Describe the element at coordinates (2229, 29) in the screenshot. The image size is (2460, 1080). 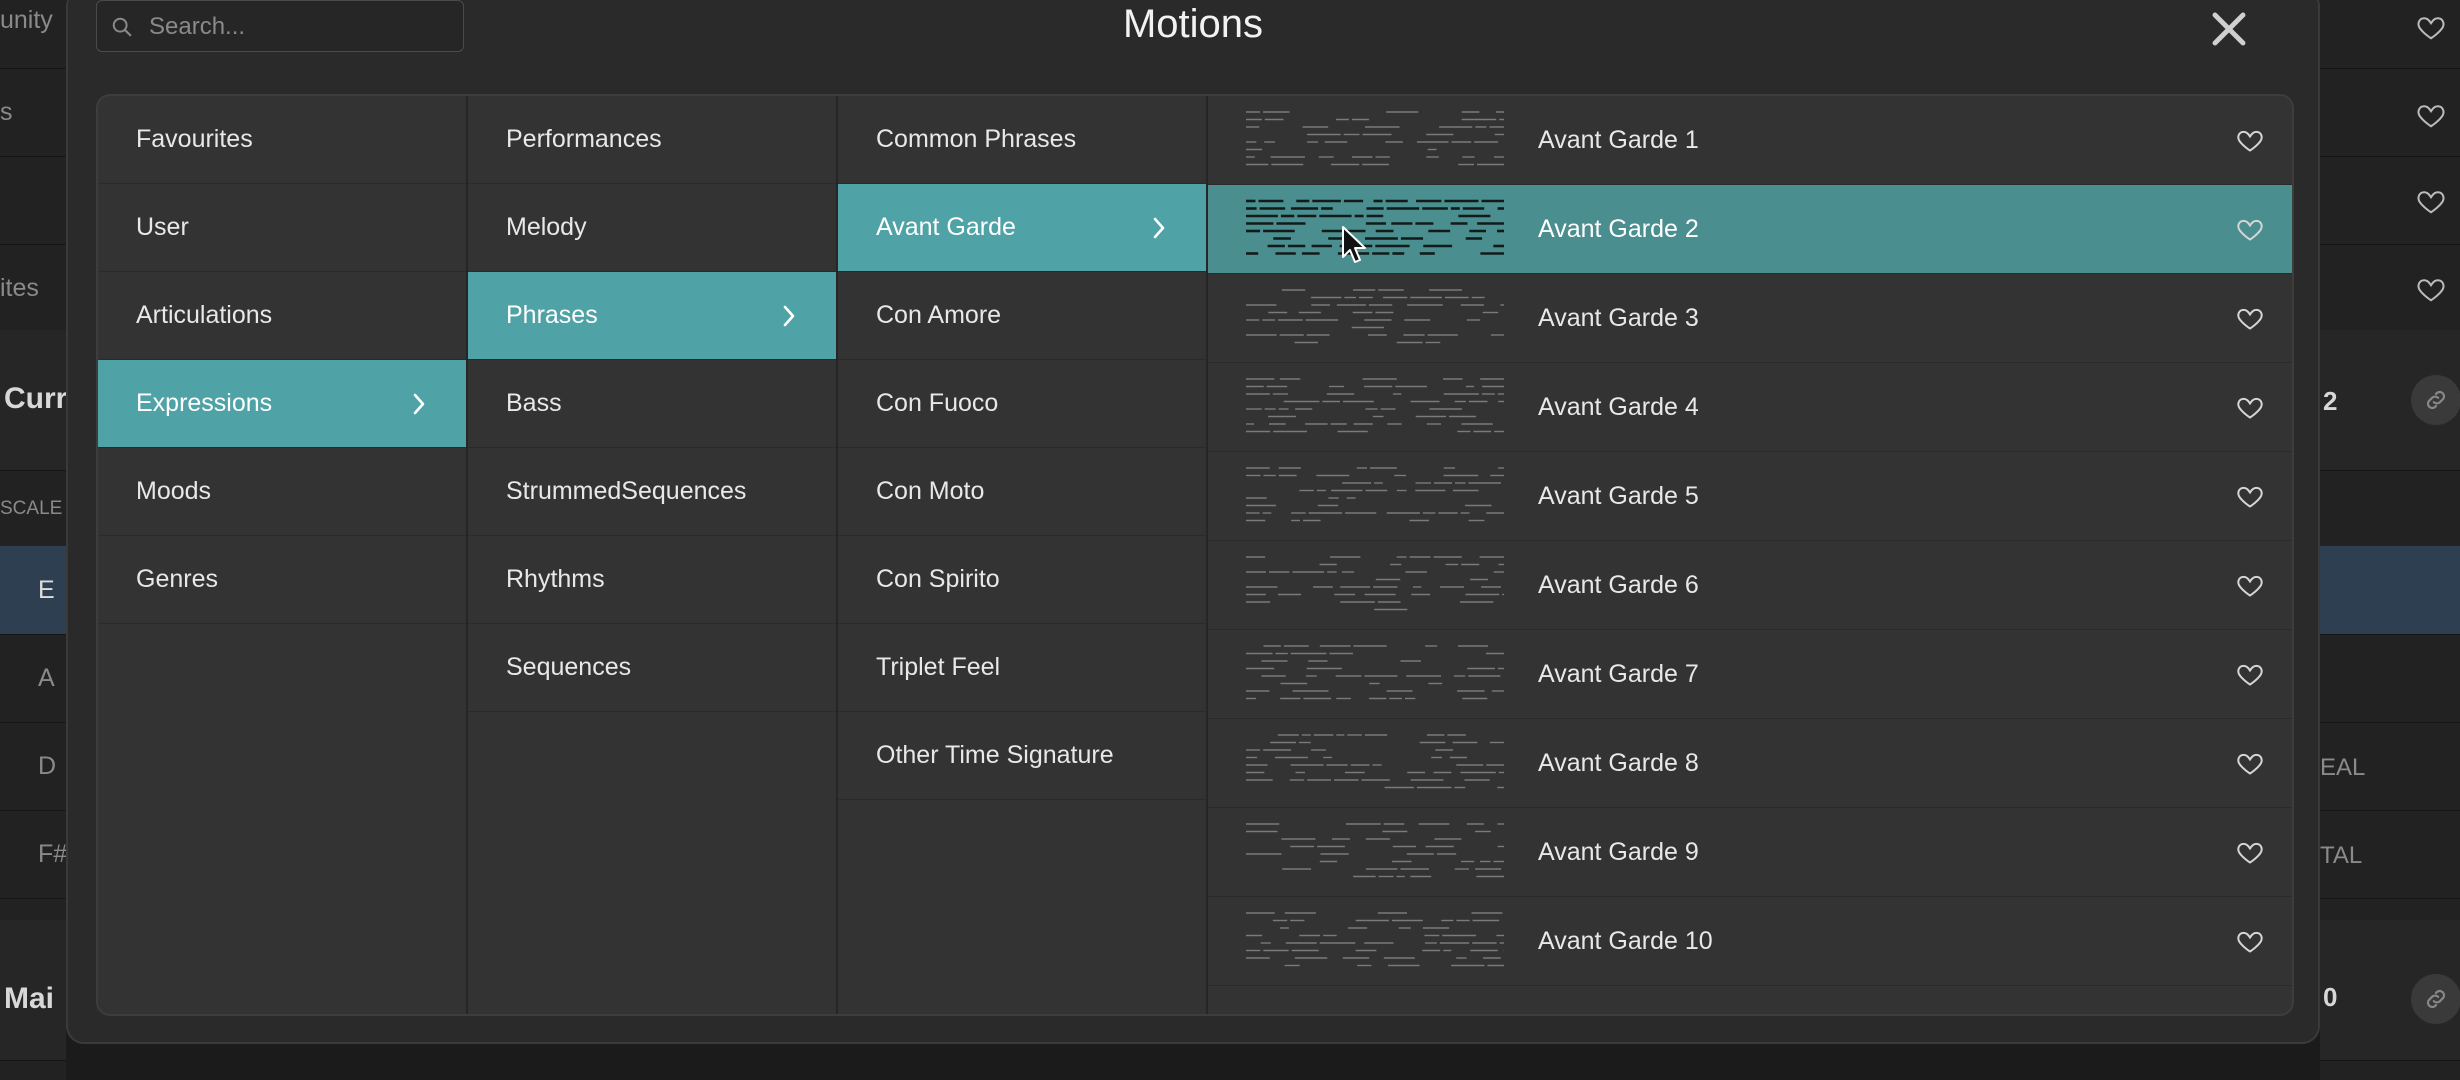
I see `close-icon` at that location.